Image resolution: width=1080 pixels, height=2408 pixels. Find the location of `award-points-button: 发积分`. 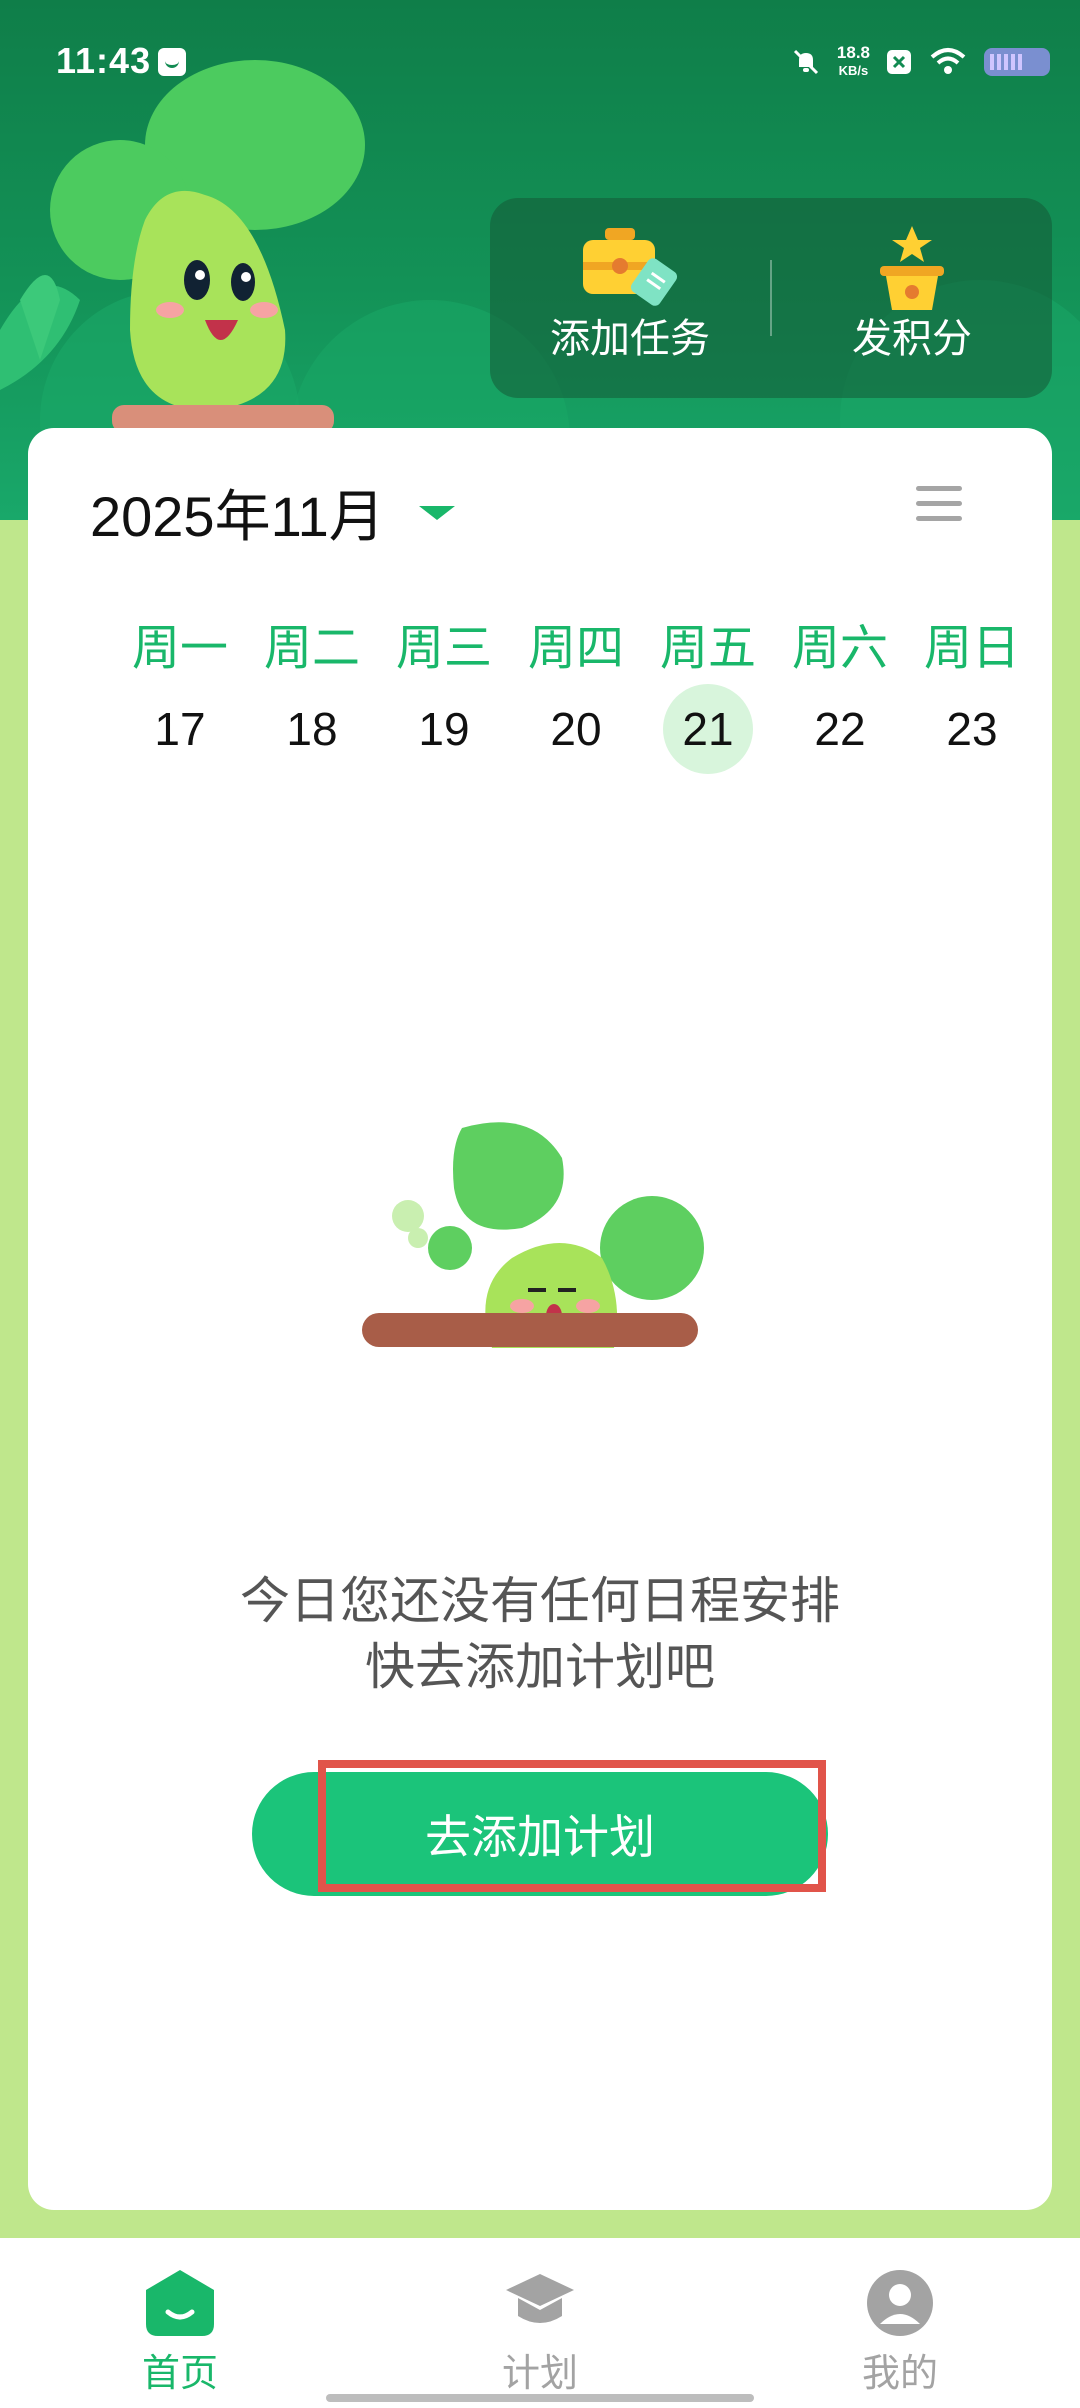

award-points-button: 发积分 is located at coordinates (912, 298).